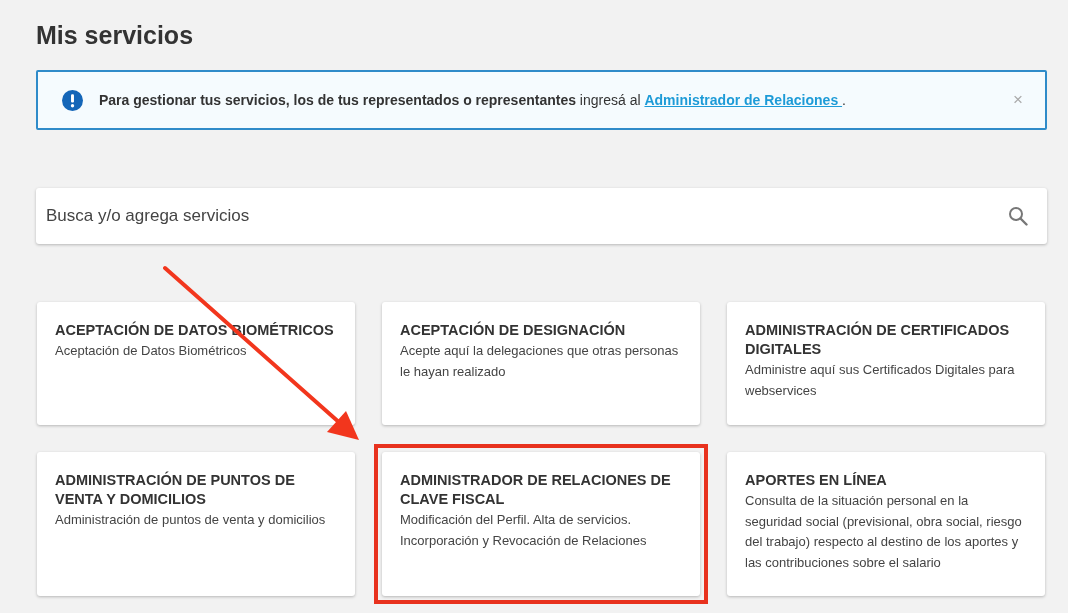 The image size is (1068, 613). I want to click on service-description: Acepte aquí la delegaciones que otras personas le hayan realizado, so click(540, 361).